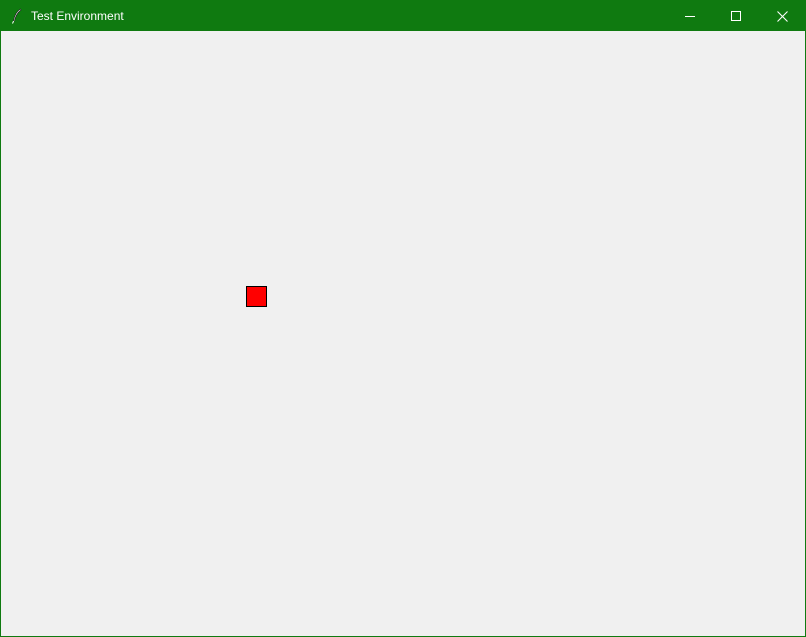 The height and width of the screenshot is (637, 806). What do you see at coordinates (256, 296) in the screenshot?
I see `red-square-target` at bounding box center [256, 296].